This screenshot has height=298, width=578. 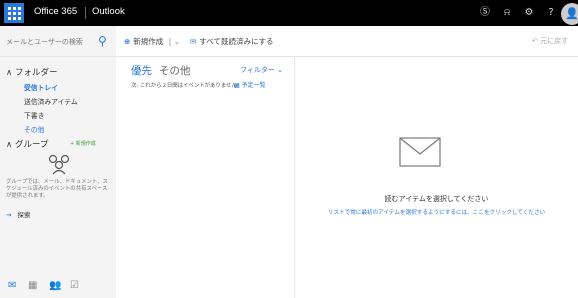 What do you see at coordinates (529, 13) in the screenshot?
I see `gear-icon: ⚙` at bounding box center [529, 13].